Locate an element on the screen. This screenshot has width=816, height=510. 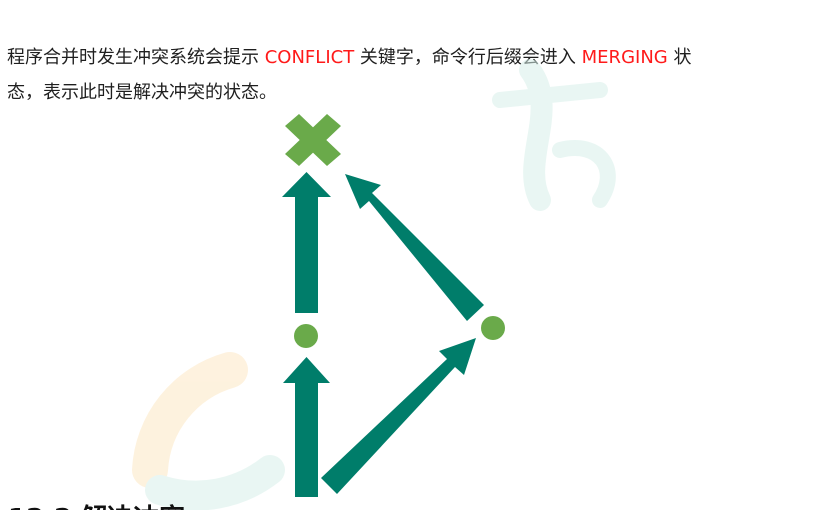
arrow-up-lower is located at coordinates (306, 427).